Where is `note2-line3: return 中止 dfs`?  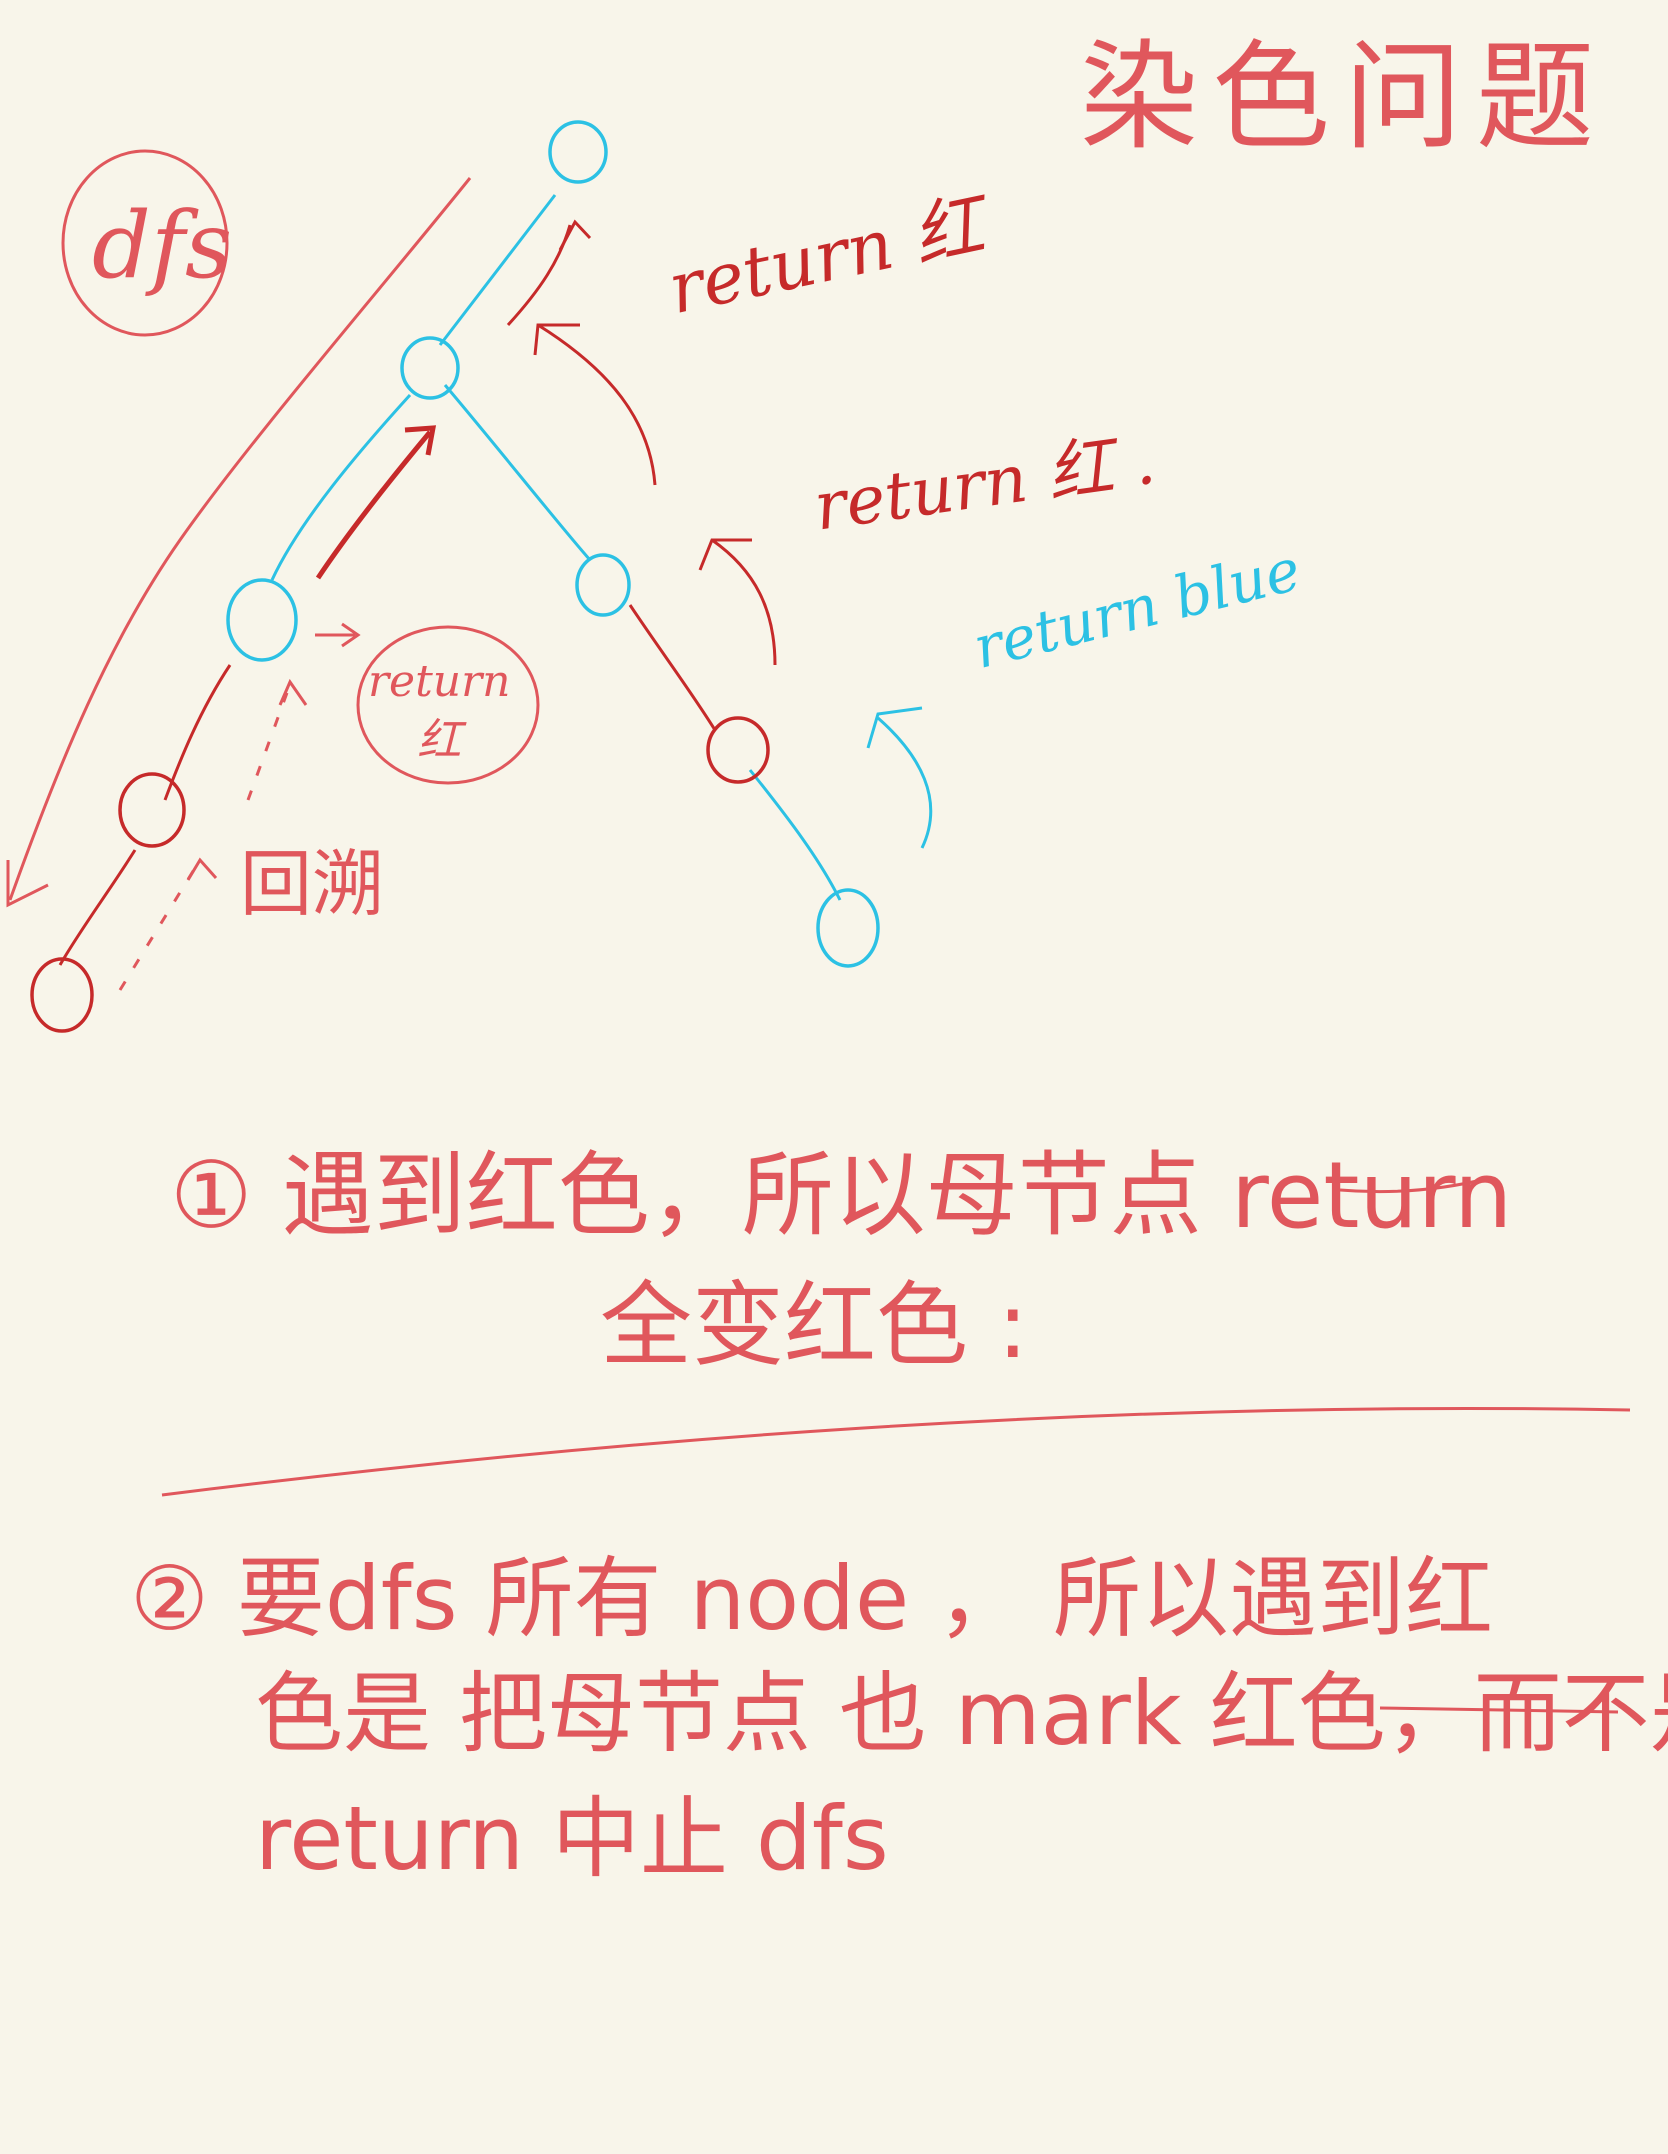
note2-line3: return 中止 dfs is located at coordinates (572, 1838).